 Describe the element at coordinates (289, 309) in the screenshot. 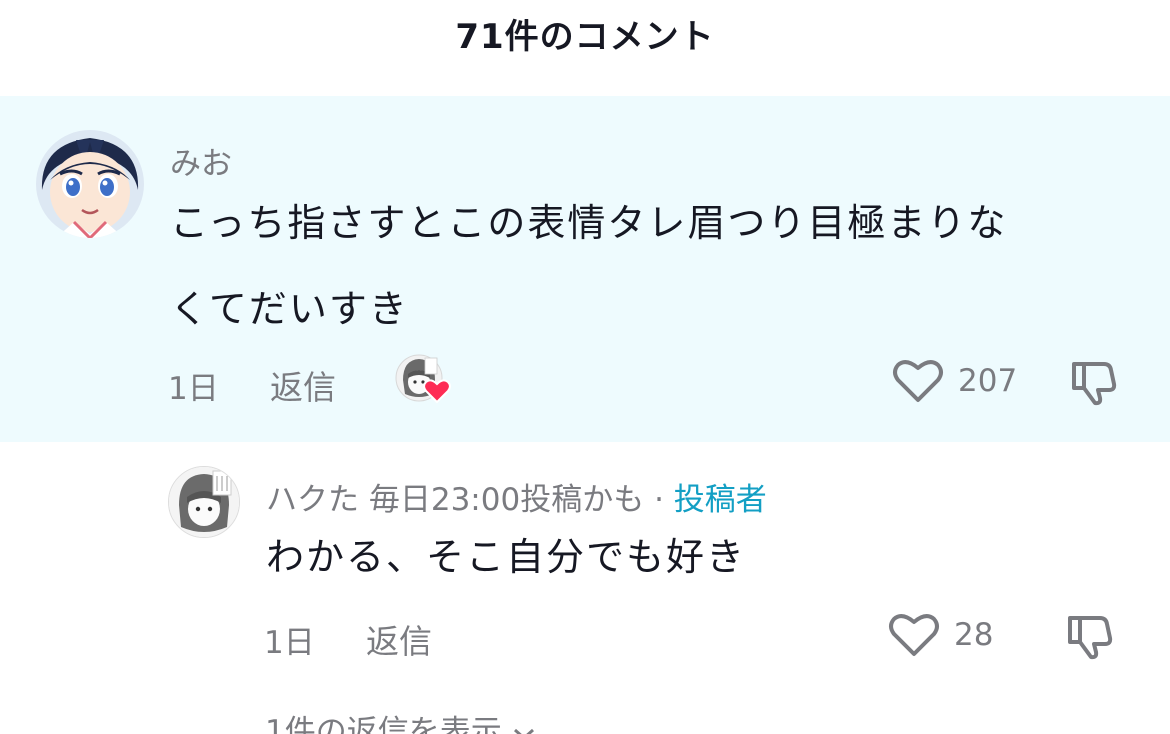

I see `comment-text-line: くてだいすき` at that location.